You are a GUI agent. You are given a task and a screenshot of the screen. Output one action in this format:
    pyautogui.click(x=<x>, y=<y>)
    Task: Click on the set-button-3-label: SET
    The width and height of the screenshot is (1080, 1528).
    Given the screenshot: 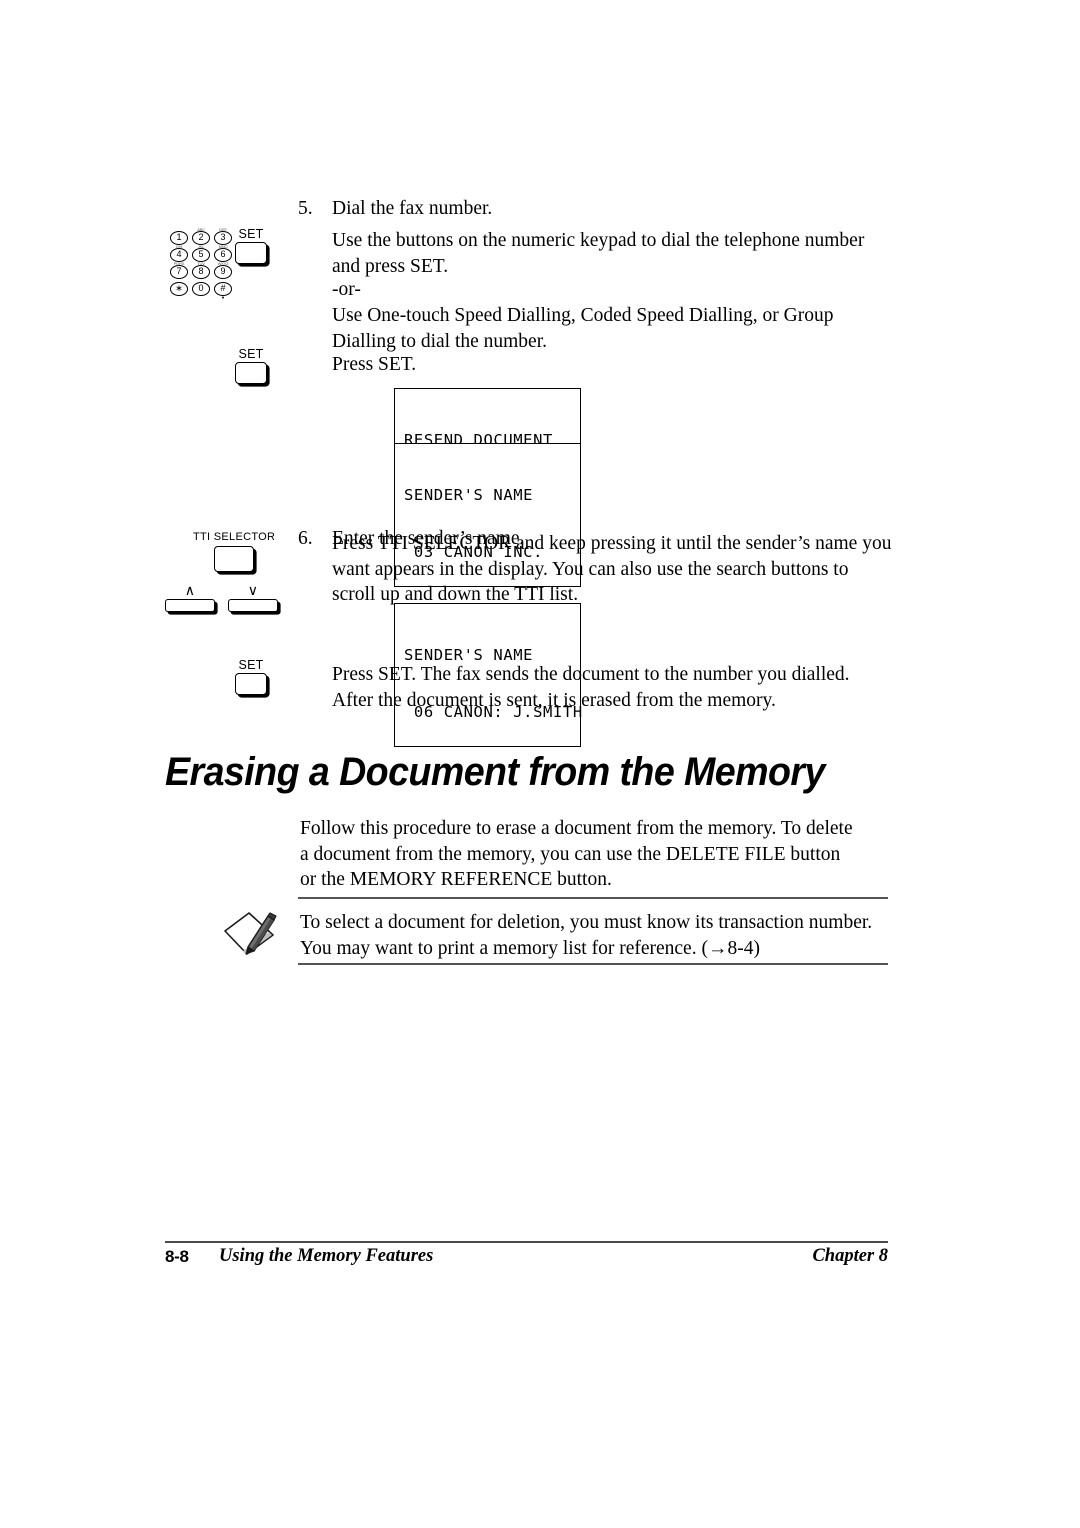 What is the action you would take?
    pyautogui.click(x=251, y=665)
    